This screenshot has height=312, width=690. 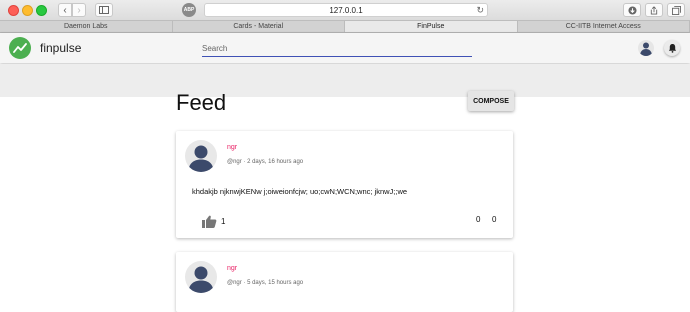 I want to click on hero-band, so click(x=345, y=80).